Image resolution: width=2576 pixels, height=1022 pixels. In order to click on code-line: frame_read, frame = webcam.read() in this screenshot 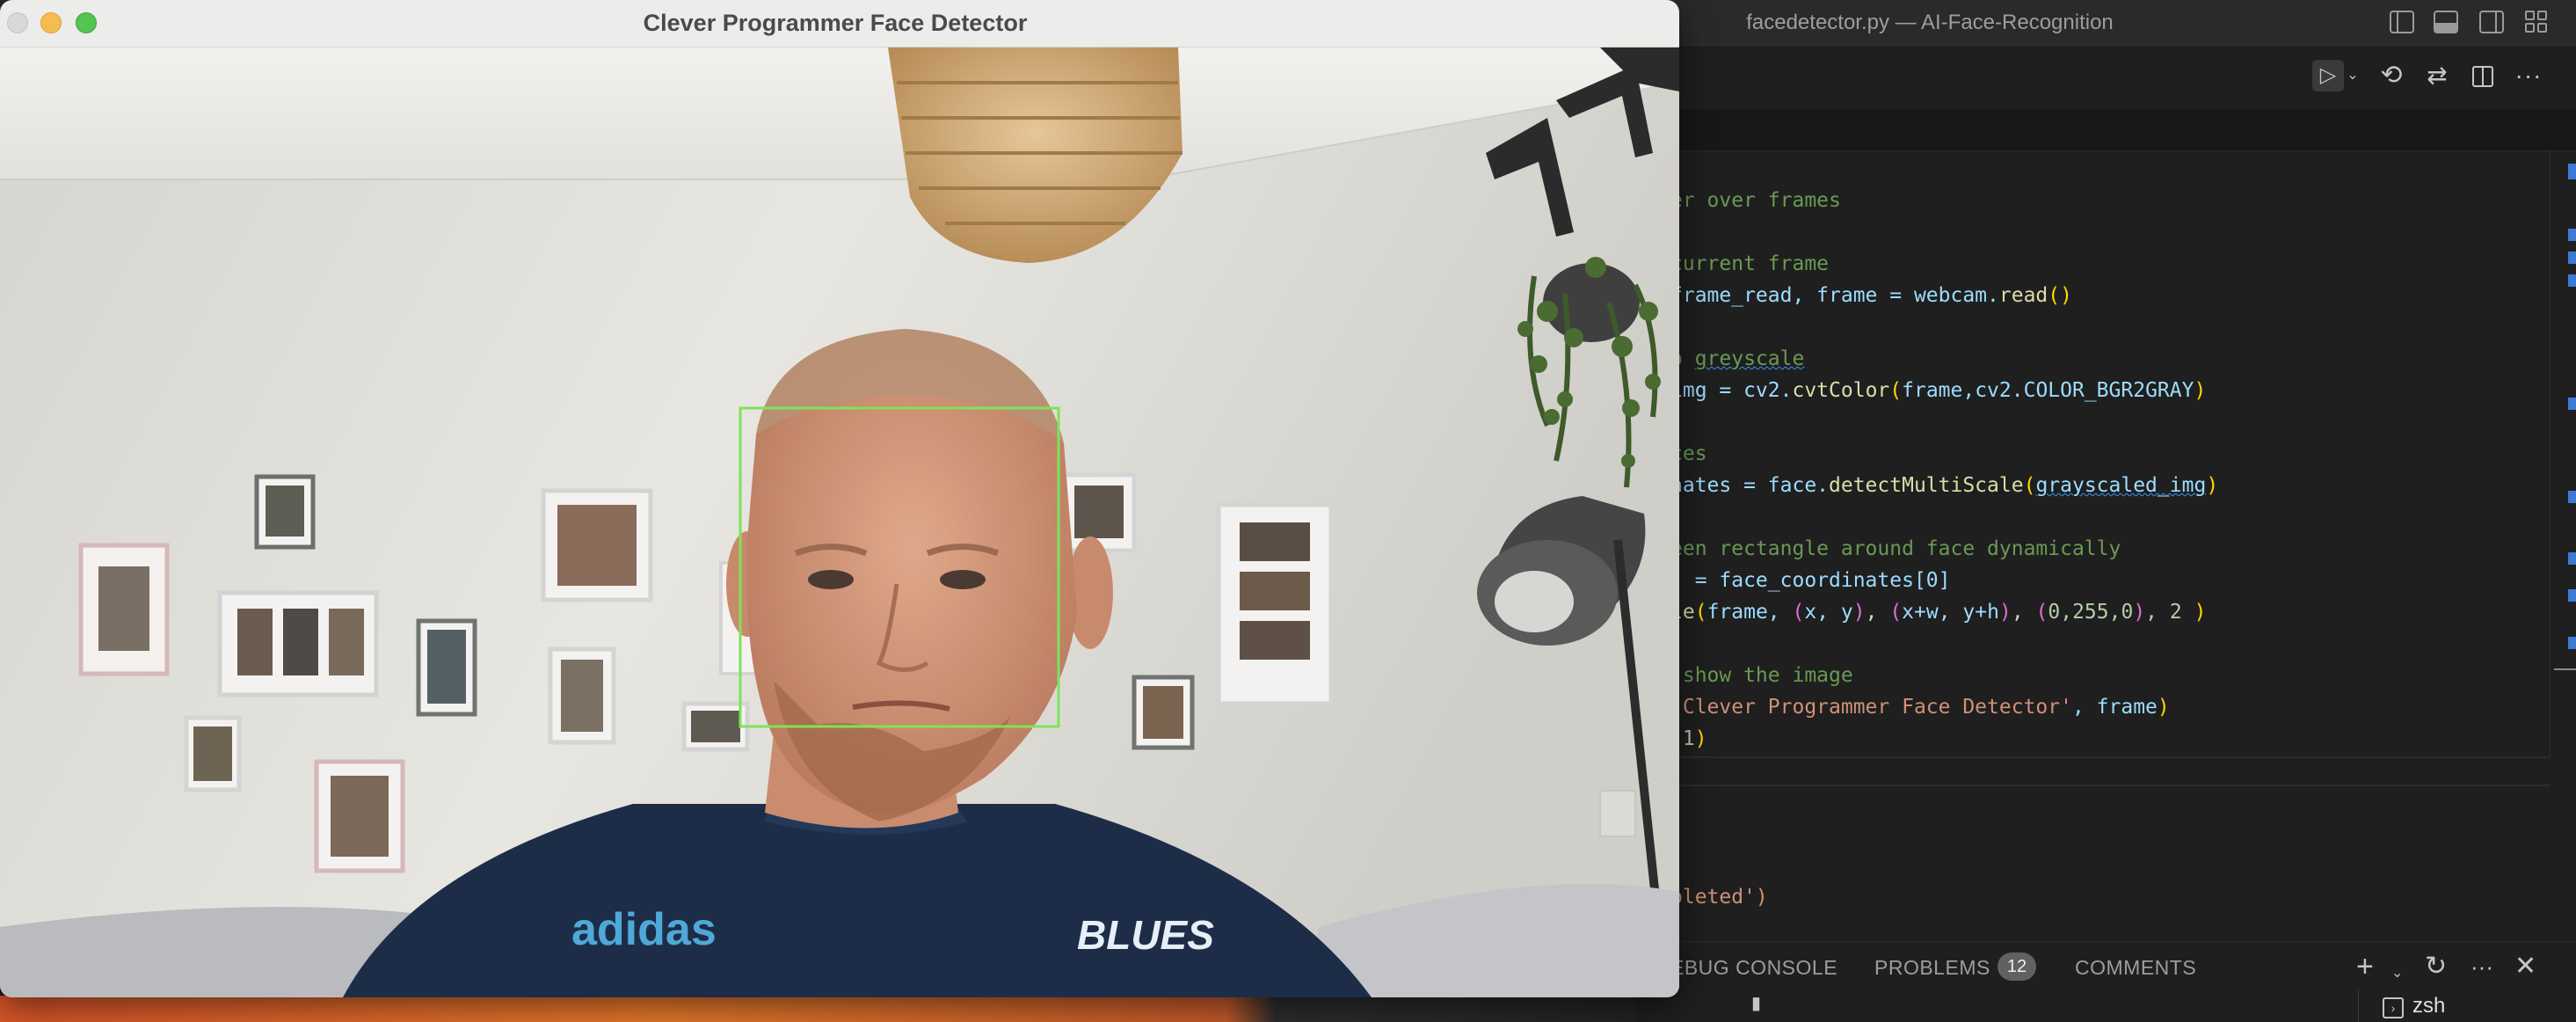, I will do `click(1871, 295)`.